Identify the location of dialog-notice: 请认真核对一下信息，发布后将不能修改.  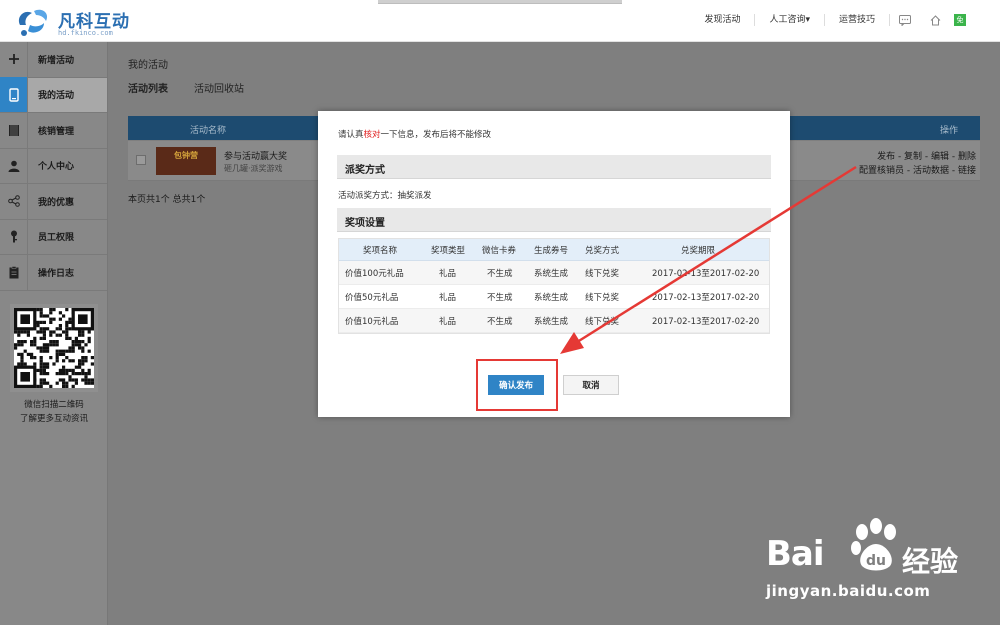
(414, 134).